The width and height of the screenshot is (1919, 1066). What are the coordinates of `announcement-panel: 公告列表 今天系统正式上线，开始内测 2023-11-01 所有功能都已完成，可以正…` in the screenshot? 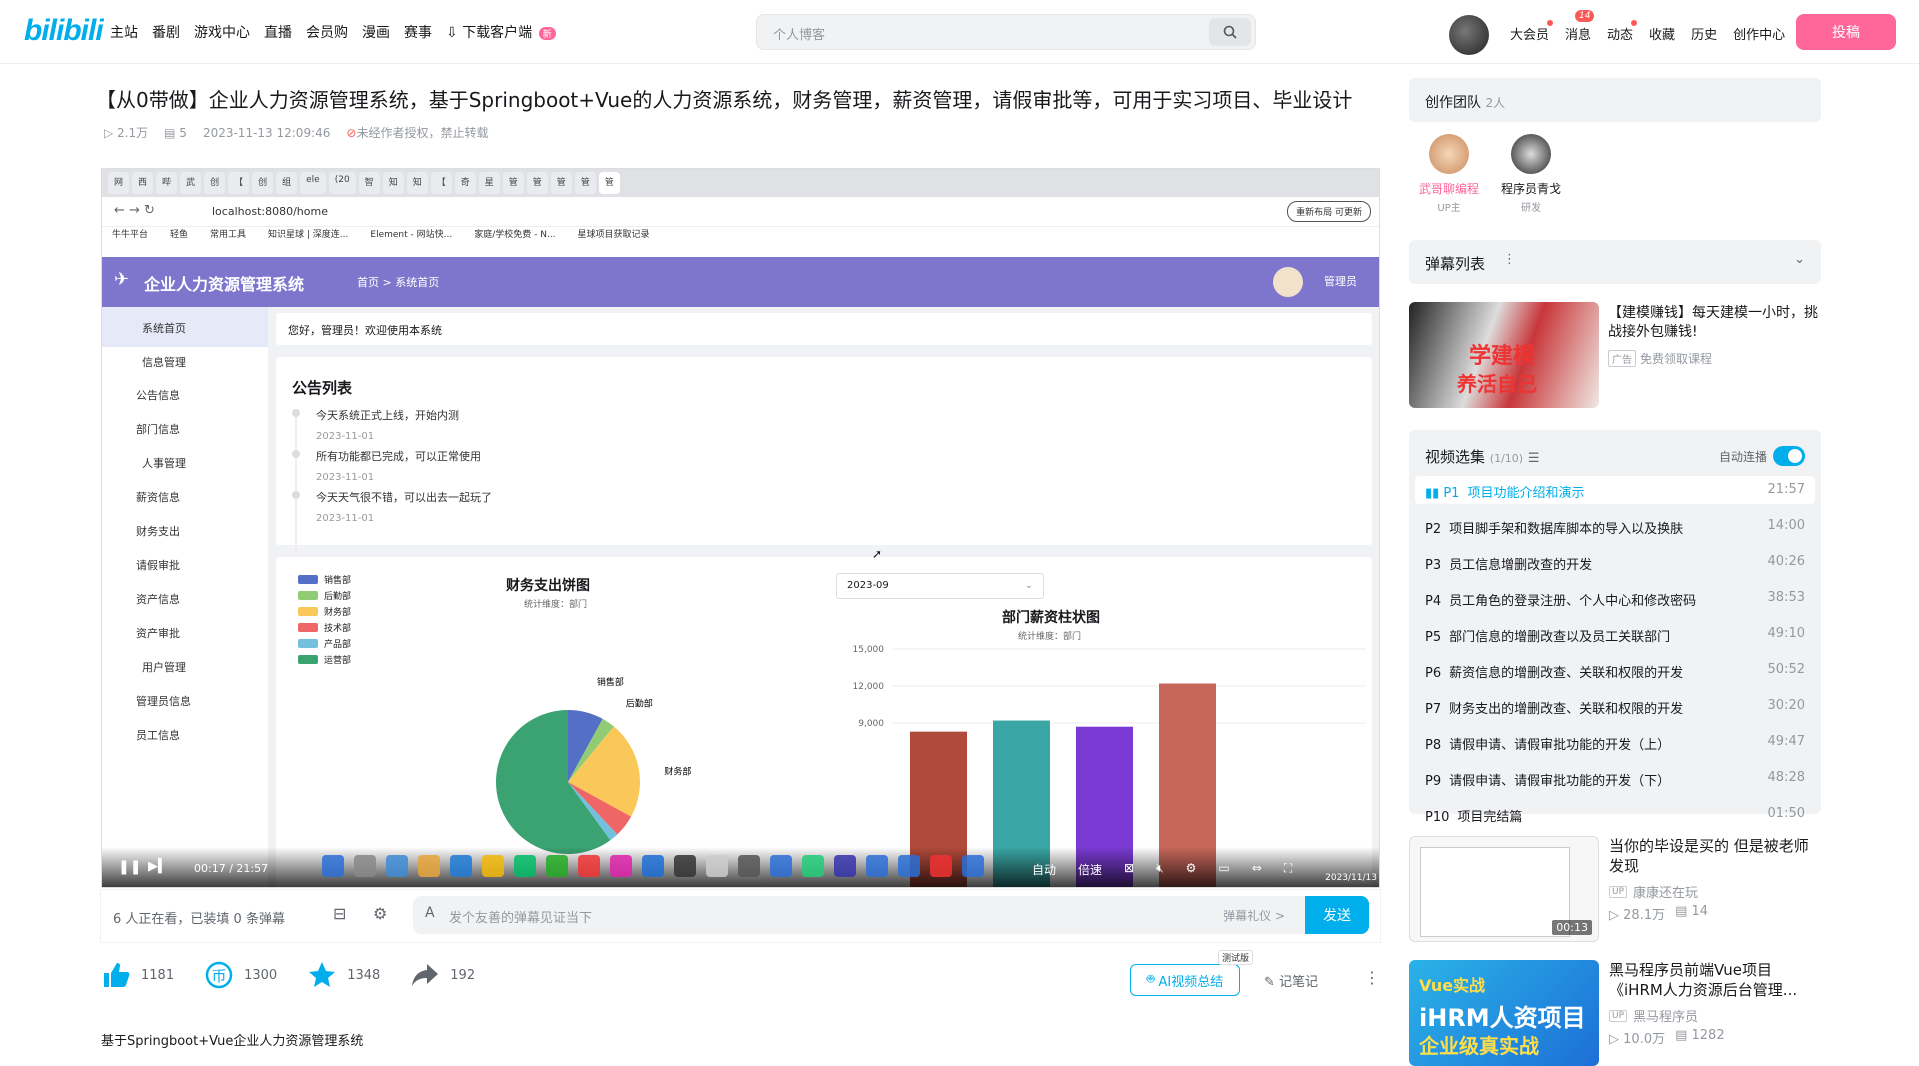 It's located at (824, 457).